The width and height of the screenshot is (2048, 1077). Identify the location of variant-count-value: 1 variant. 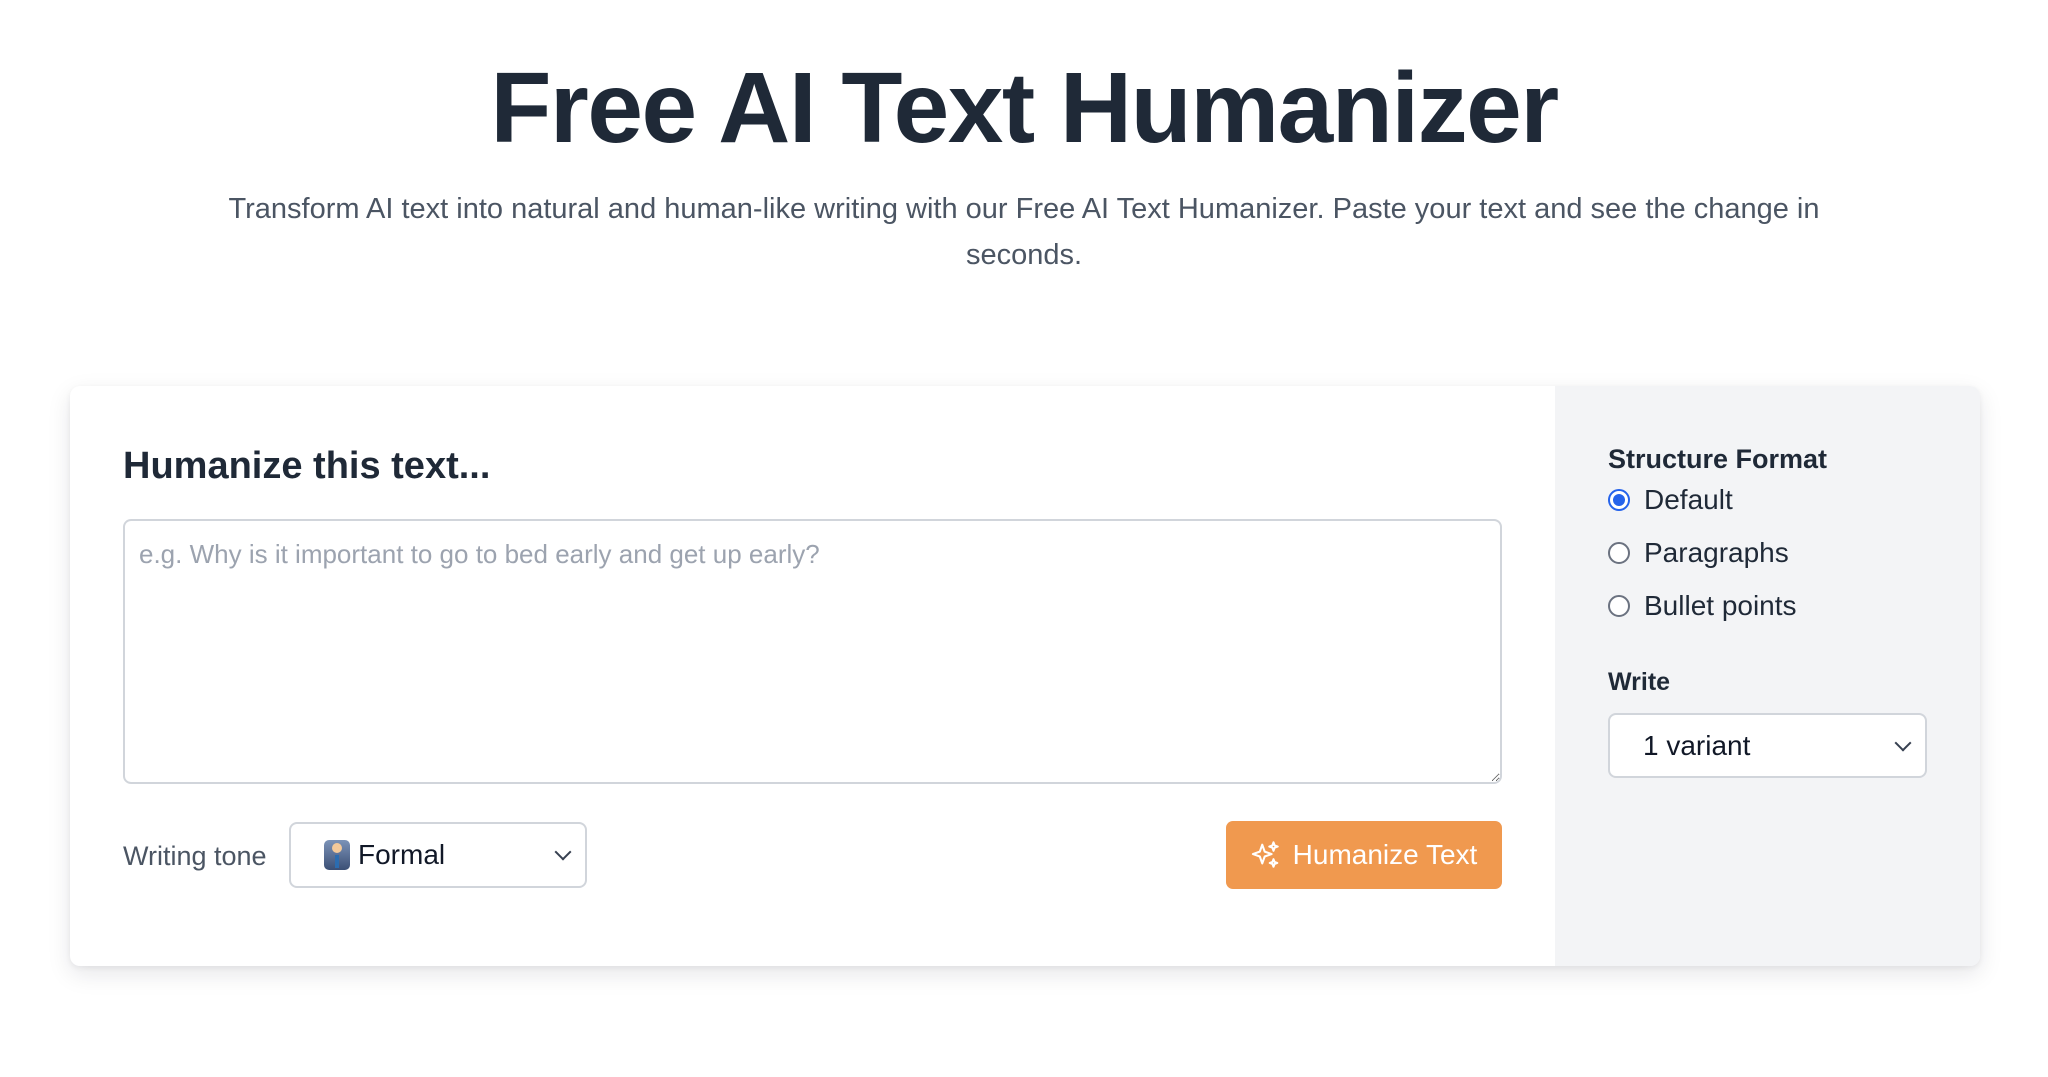
(1697, 745).